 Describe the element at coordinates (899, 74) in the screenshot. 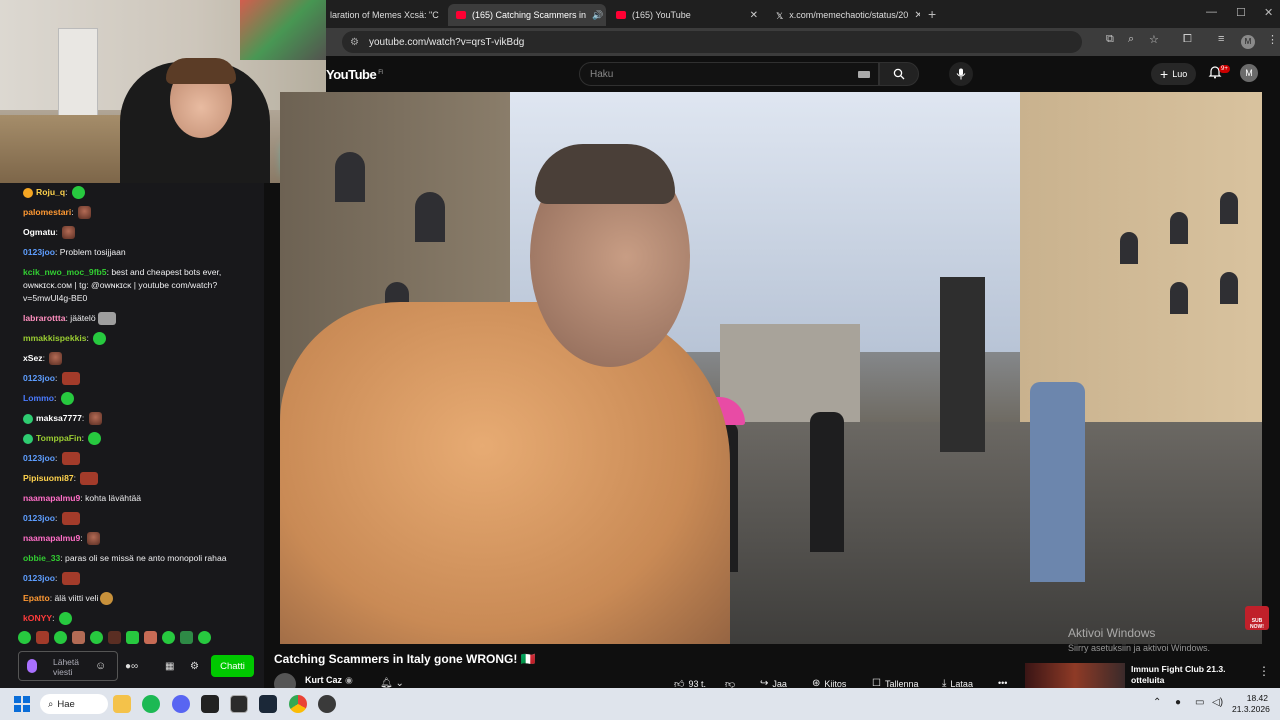

I see `search-button` at that location.